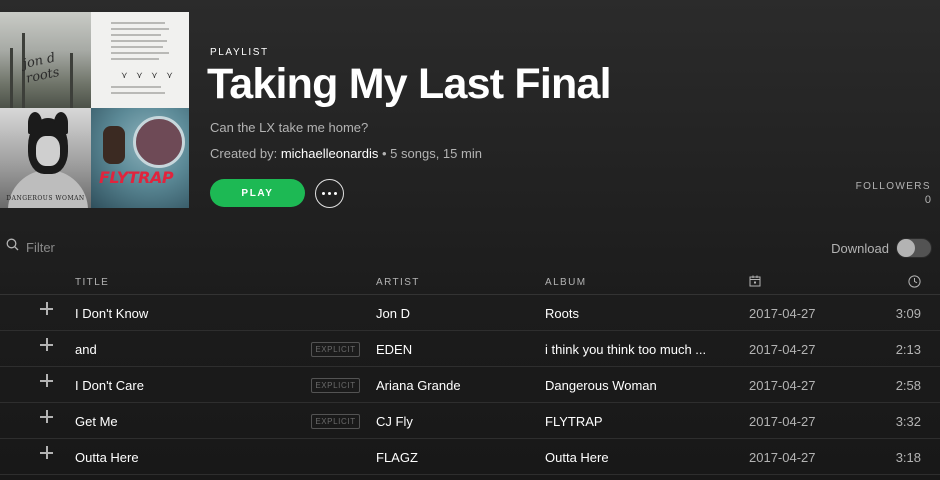 This screenshot has height=480, width=940. I want to click on cover-tile-dangerous-woman: DANGEROUS WOMAN, so click(45, 158).